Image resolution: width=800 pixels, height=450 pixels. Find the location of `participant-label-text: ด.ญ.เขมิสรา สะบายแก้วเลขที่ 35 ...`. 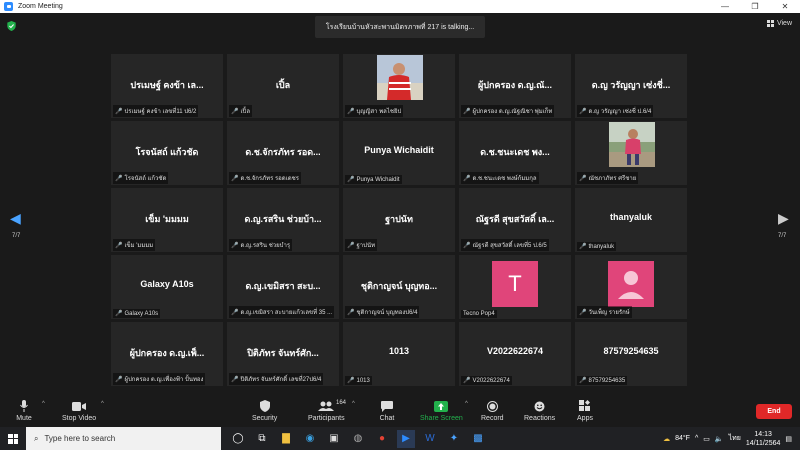

participant-label-text: ด.ญ.เขมิสรา สะบายแก้วเลขที่ 35 ... is located at coordinates (286, 313).